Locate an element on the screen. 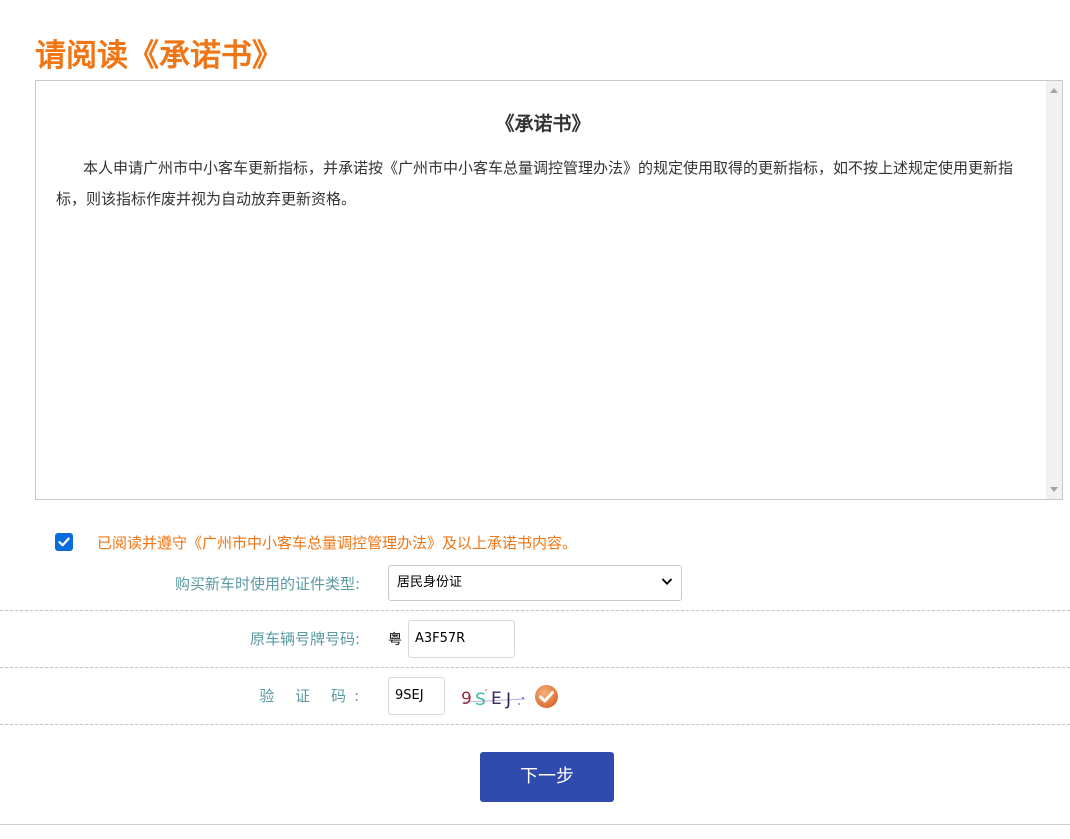 This screenshot has height=839, width=1070. plate-label: 原车辆号牌号码: is located at coordinates (304, 639).